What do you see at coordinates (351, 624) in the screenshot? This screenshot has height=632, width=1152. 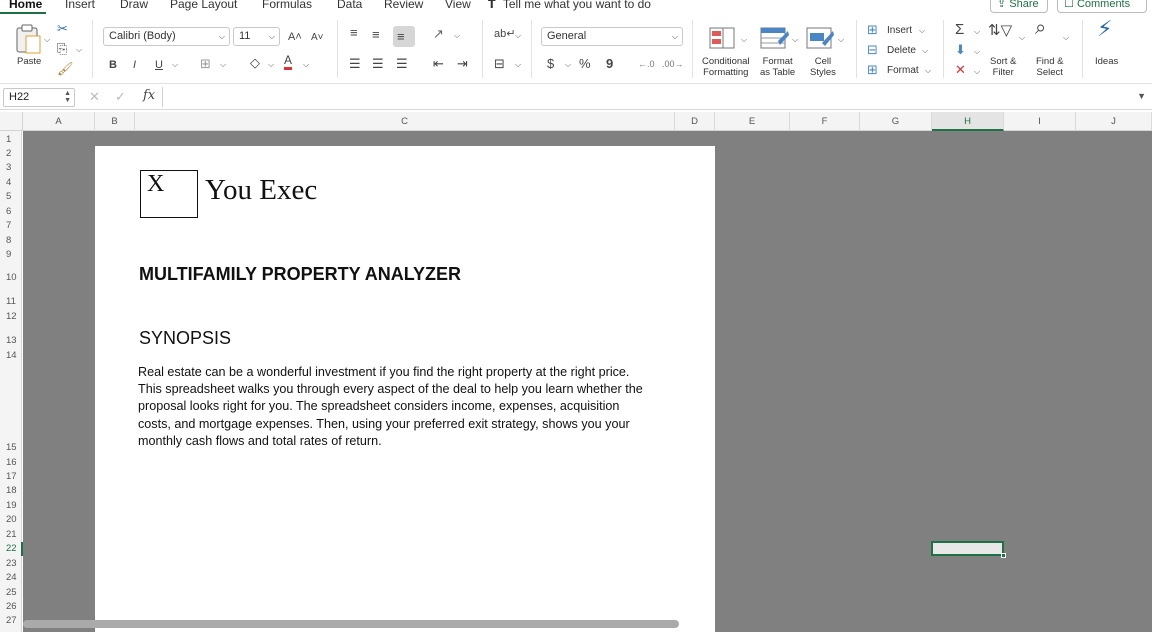 I see `horizontal-scrollbar` at bounding box center [351, 624].